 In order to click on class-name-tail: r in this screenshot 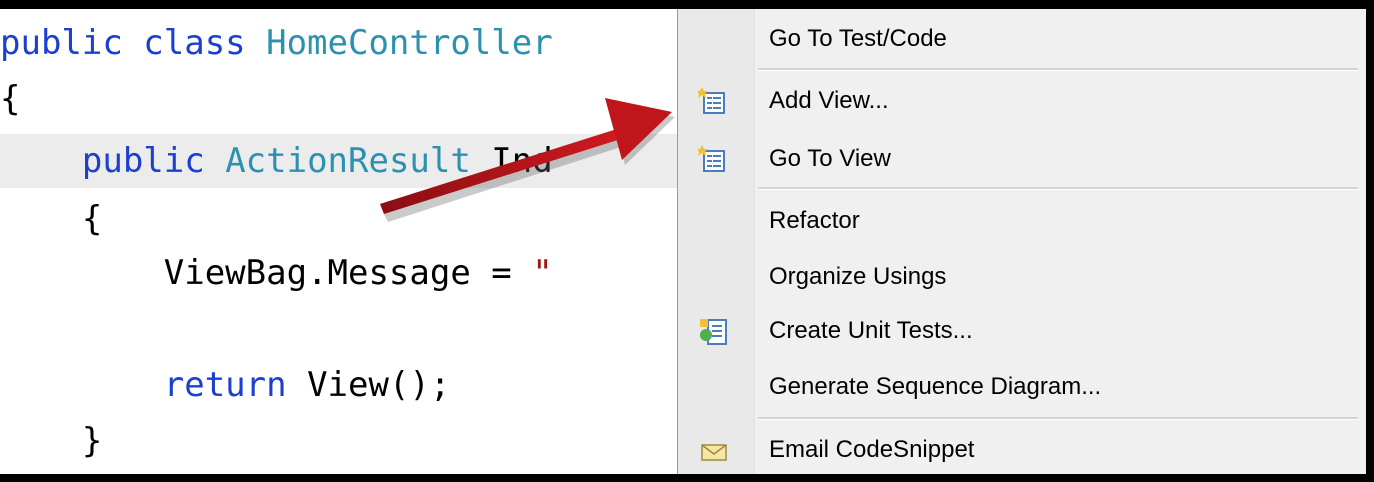, I will do `click(542, 43)`.